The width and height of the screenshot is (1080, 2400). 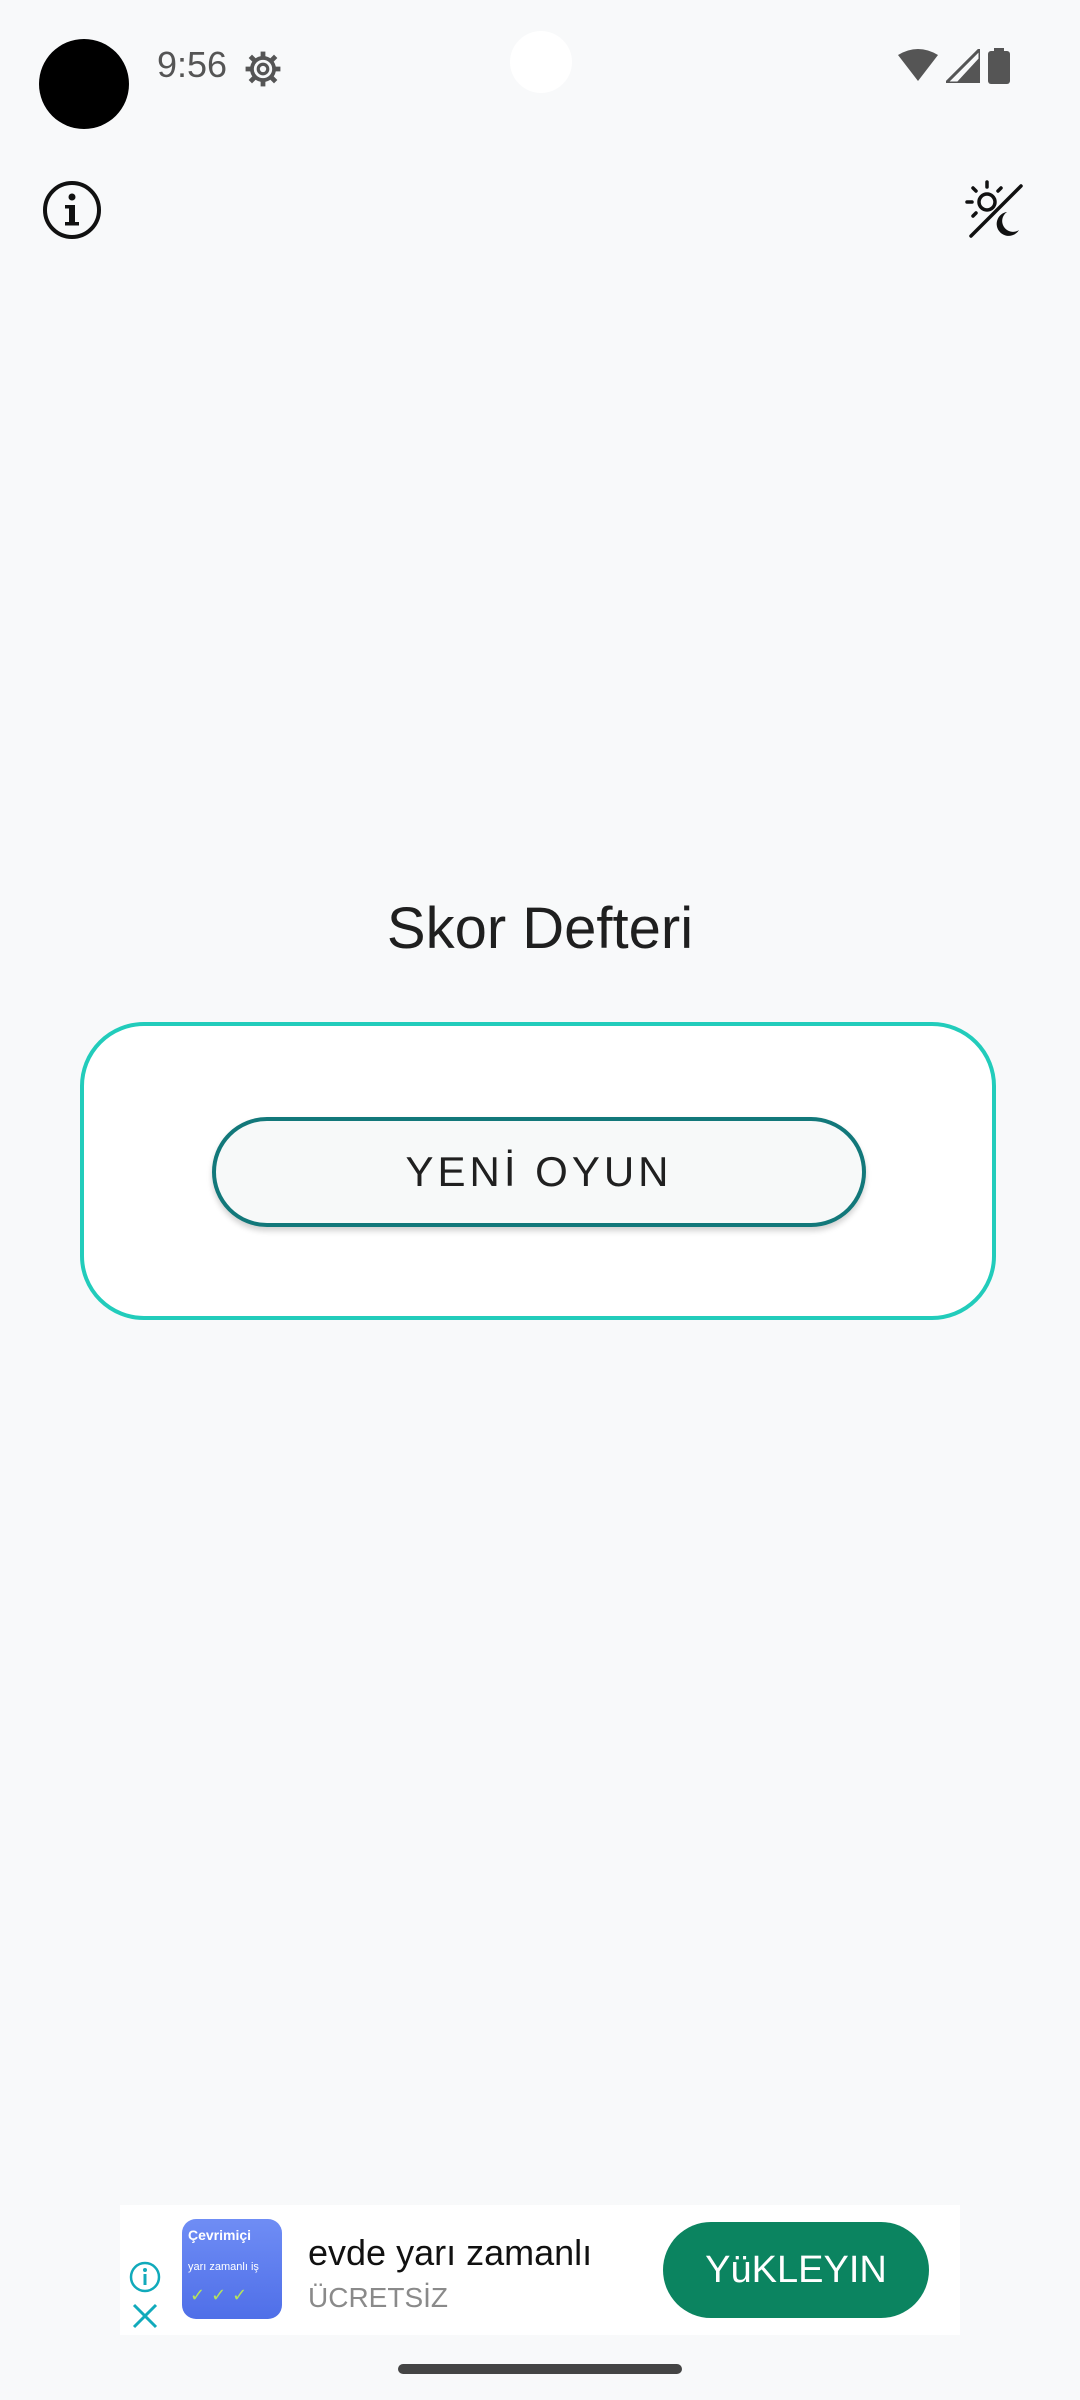 I want to click on ad-title: evde yarı zamanlı, so click(x=450, y=2253).